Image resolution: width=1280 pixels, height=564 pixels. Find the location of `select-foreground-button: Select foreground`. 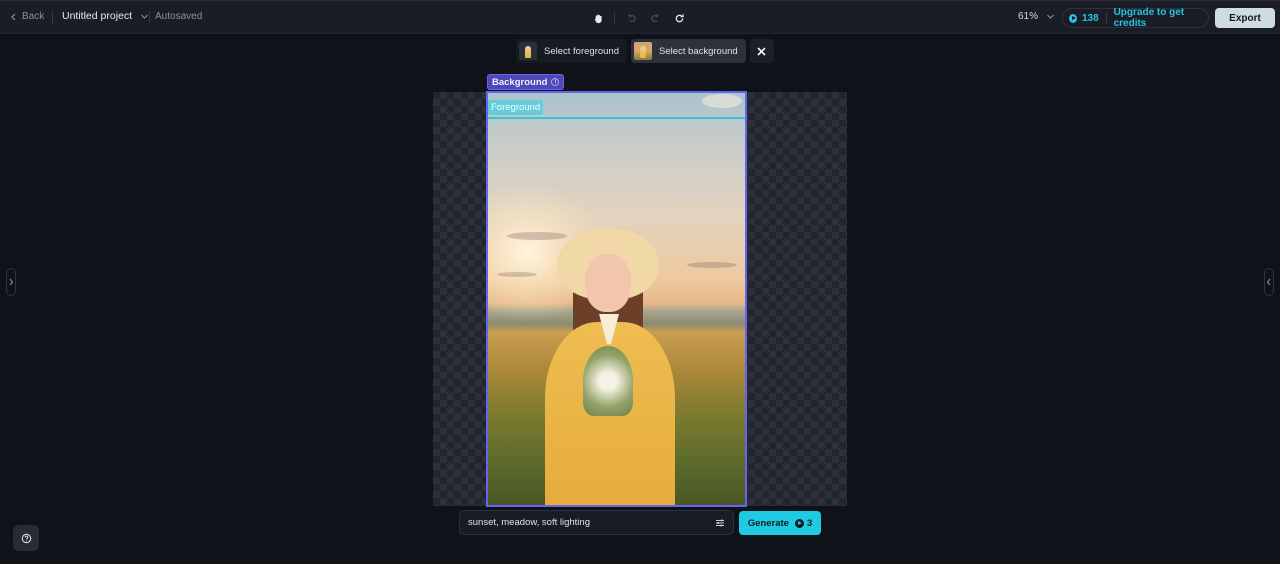

select-foreground-button: Select foreground is located at coordinates (571, 51).